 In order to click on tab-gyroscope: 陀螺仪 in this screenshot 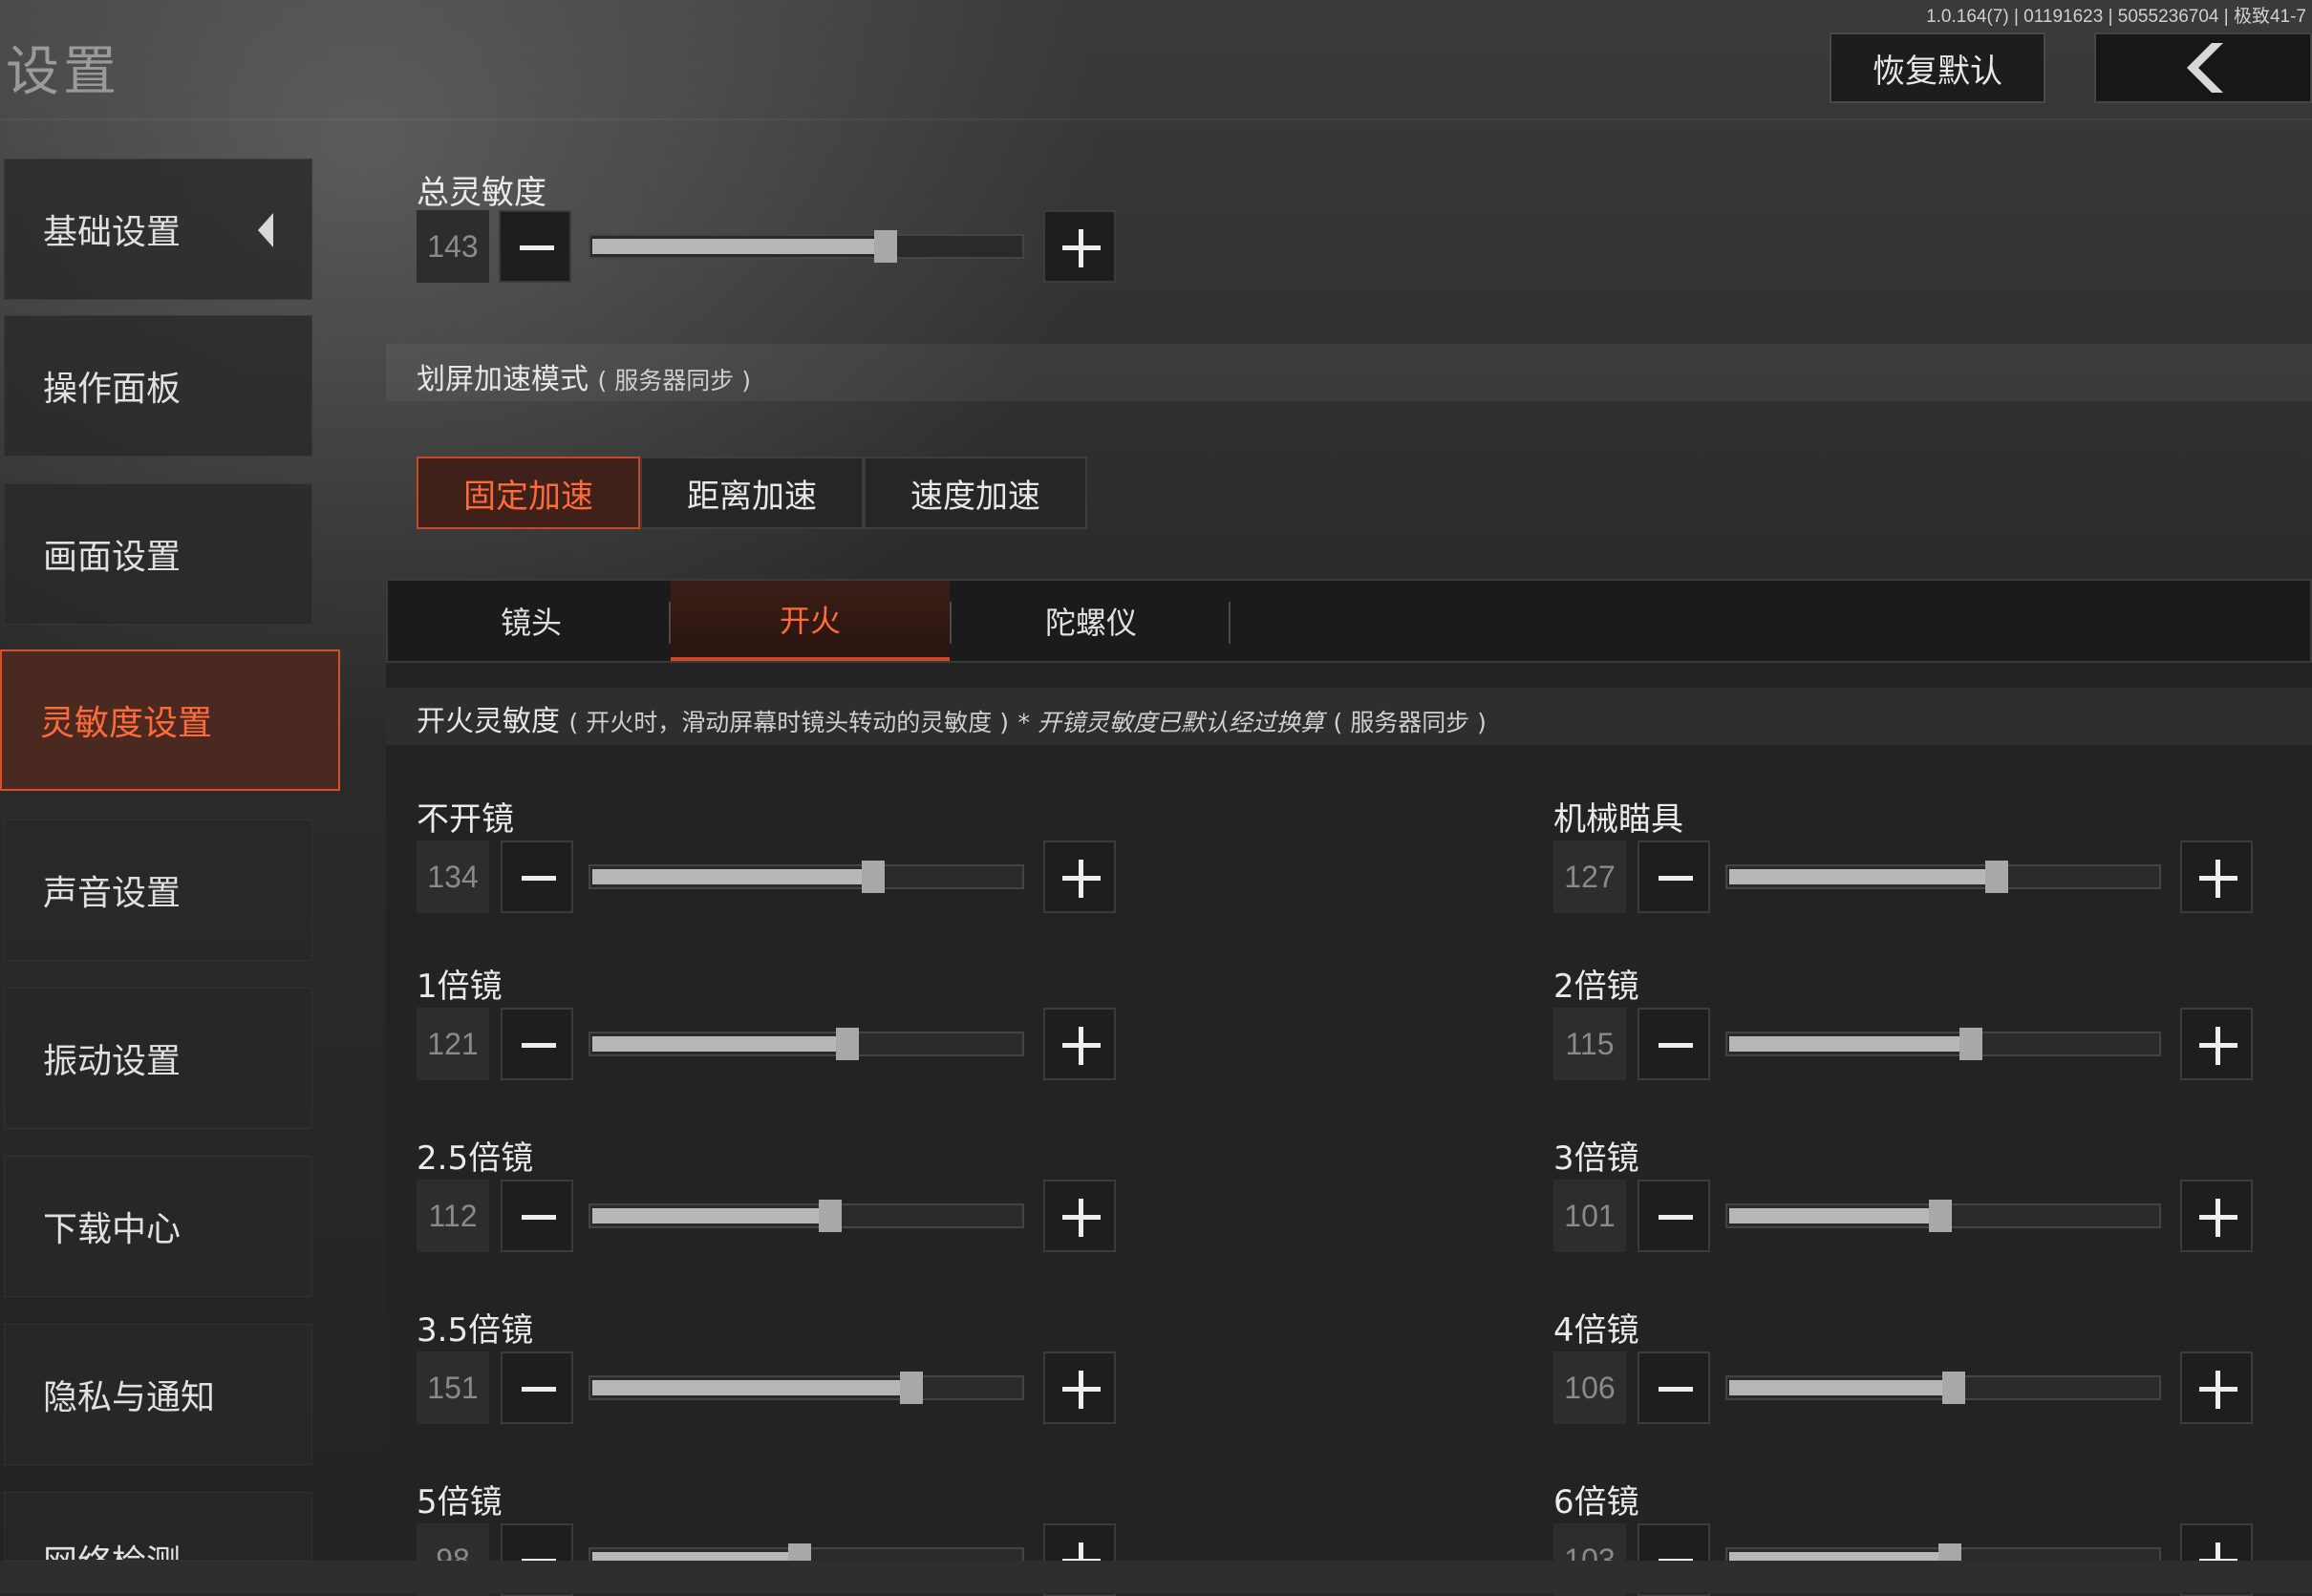, I will do `click(1091, 621)`.